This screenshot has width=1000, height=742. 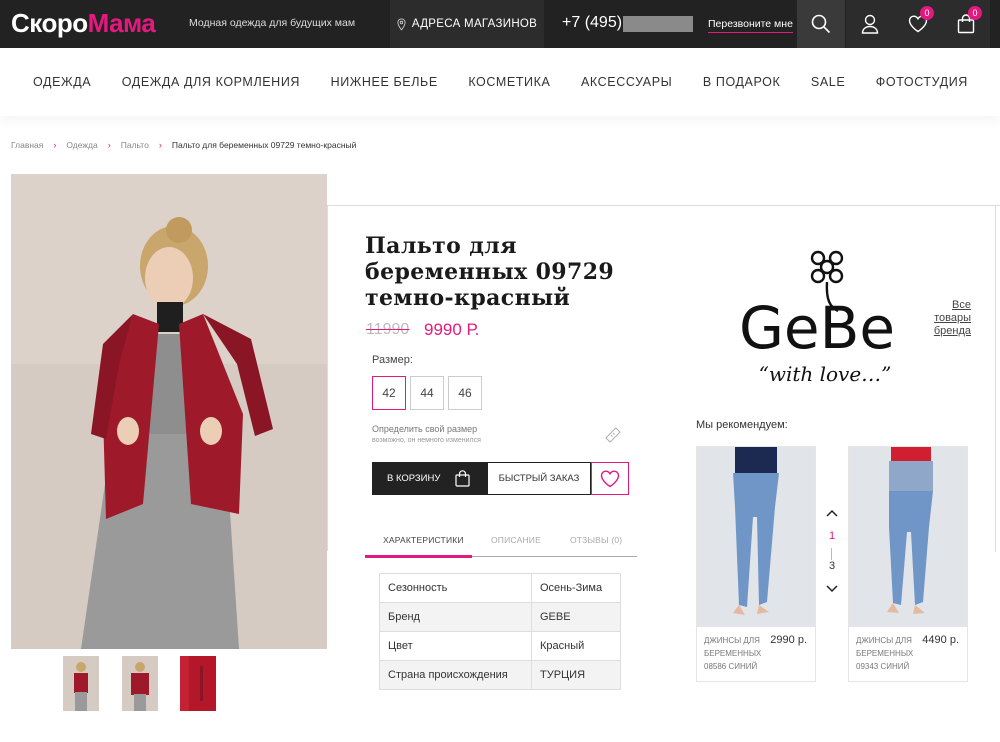 What do you see at coordinates (384, 82) in the screenshot?
I see `nav-item-underwear: НИЖНЕЕ БЕЛЬЕ` at bounding box center [384, 82].